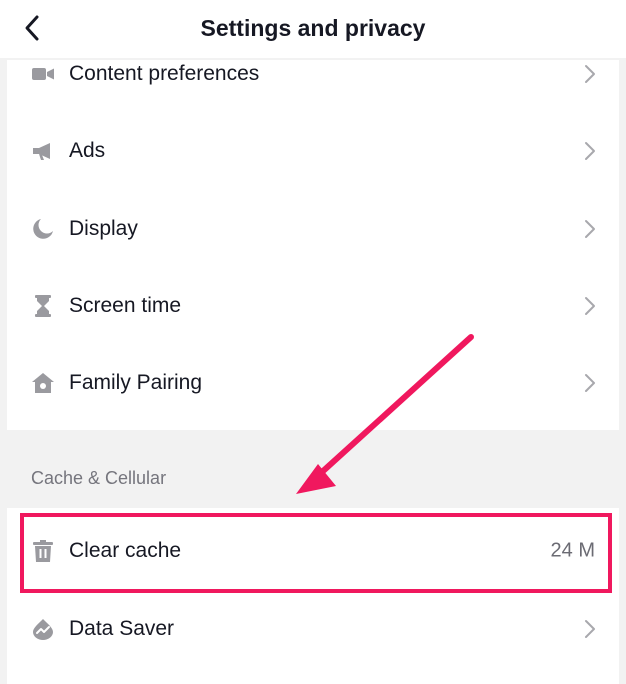 Image resolution: width=626 pixels, height=684 pixels. What do you see at coordinates (125, 550) in the screenshot?
I see `settings-item-label: Clear cache` at bounding box center [125, 550].